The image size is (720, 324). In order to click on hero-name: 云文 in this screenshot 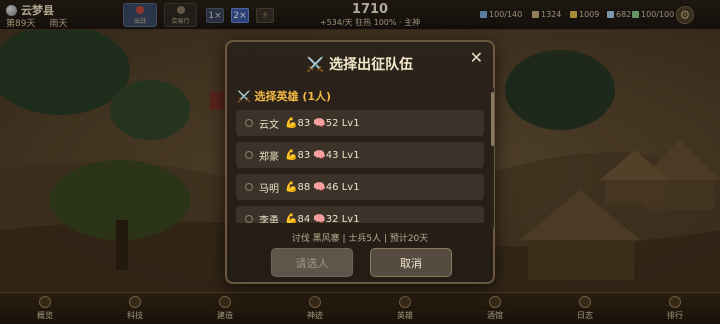, I will do `click(269, 125)`.